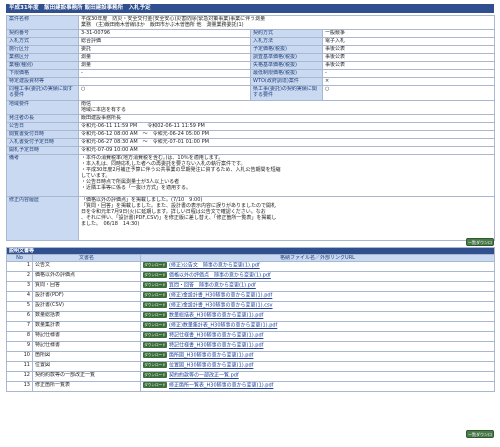 This screenshot has height=447, width=500. What do you see at coordinates (19, 346) in the screenshot?
I see `document-number: 9` at bounding box center [19, 346].